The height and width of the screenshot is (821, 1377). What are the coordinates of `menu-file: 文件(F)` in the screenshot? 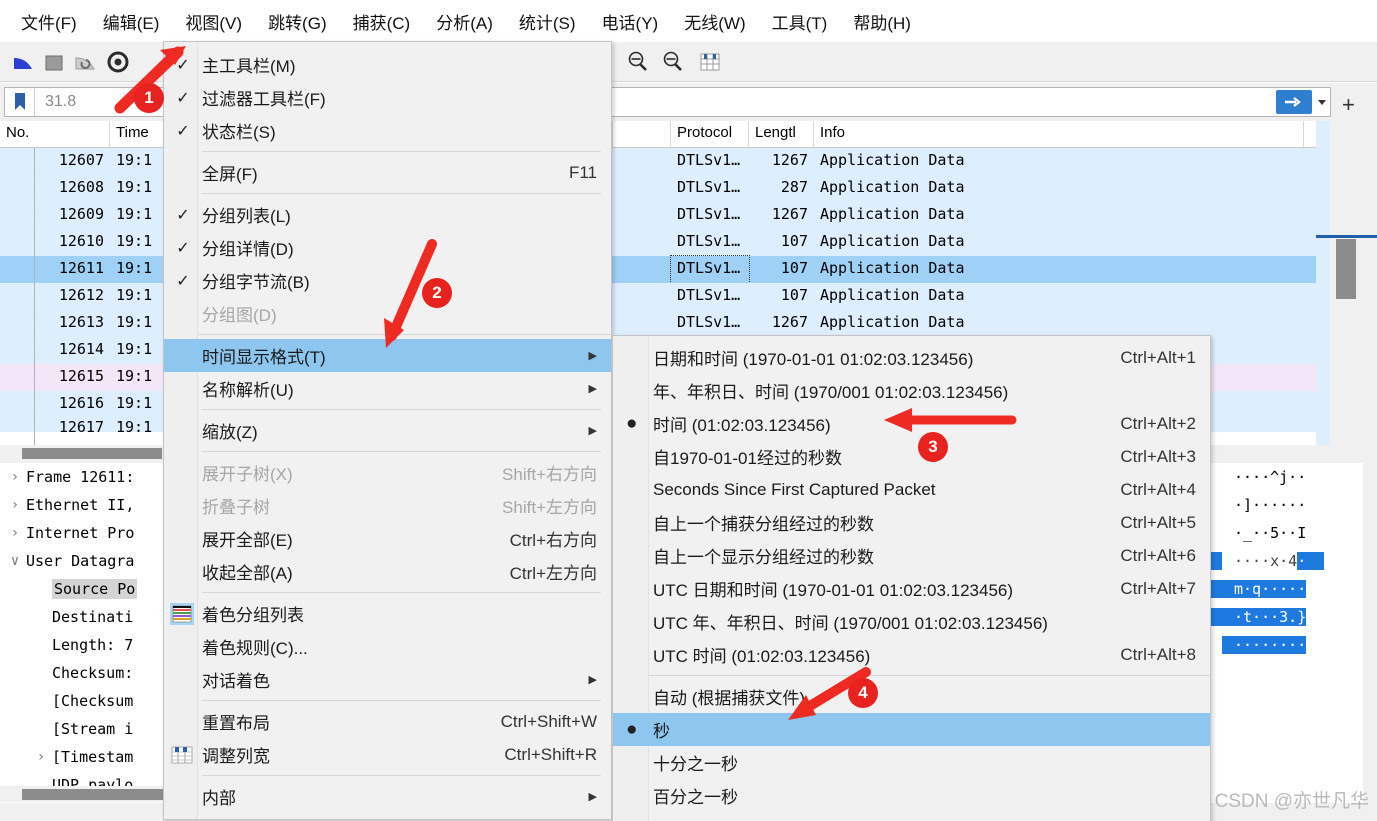 It's located at (49, 21).